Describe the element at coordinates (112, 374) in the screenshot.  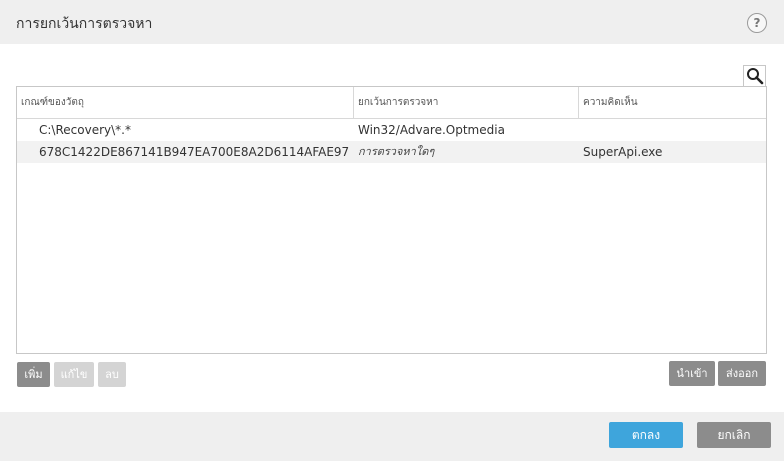
I see `delete-button: ลบ` at that location.